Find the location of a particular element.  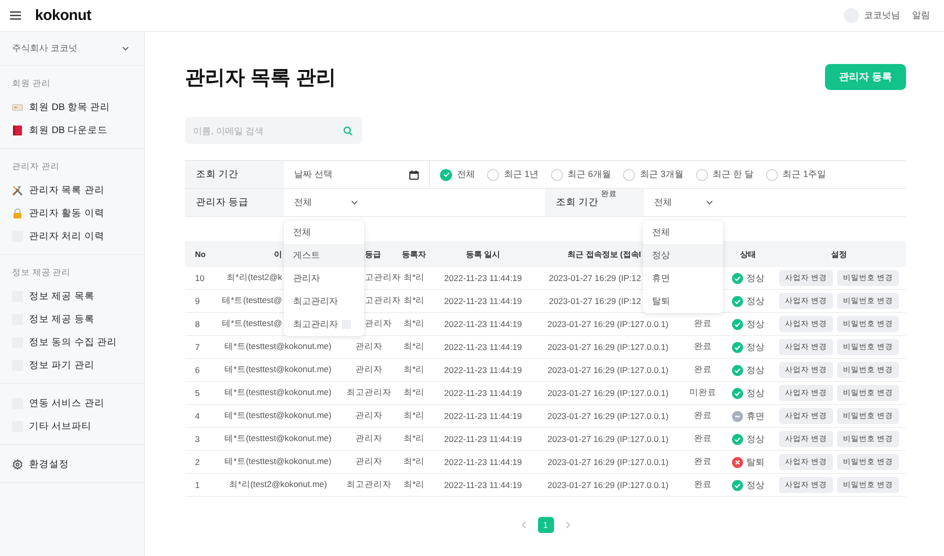

no-cell: 4 is located at coordinates (197, 416).